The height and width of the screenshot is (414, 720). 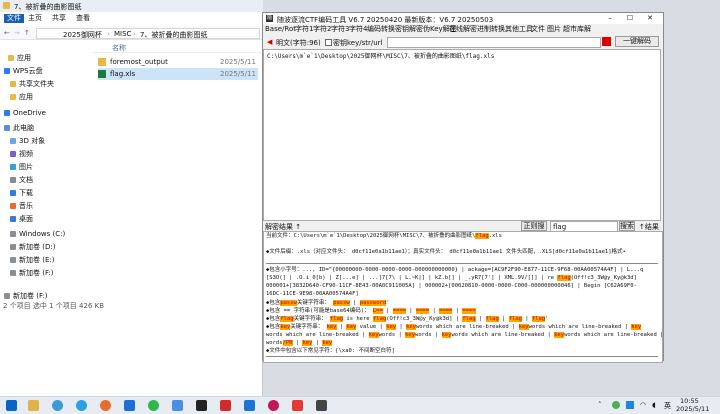 I want to click on edge-browser-icon, so click(x=57, y=405).